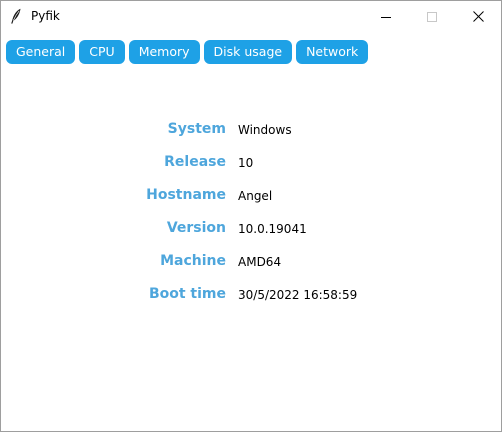  Describe the element at coordinates (45, 16) in the screenshot. I see `window-title: Pyfik` at that location.